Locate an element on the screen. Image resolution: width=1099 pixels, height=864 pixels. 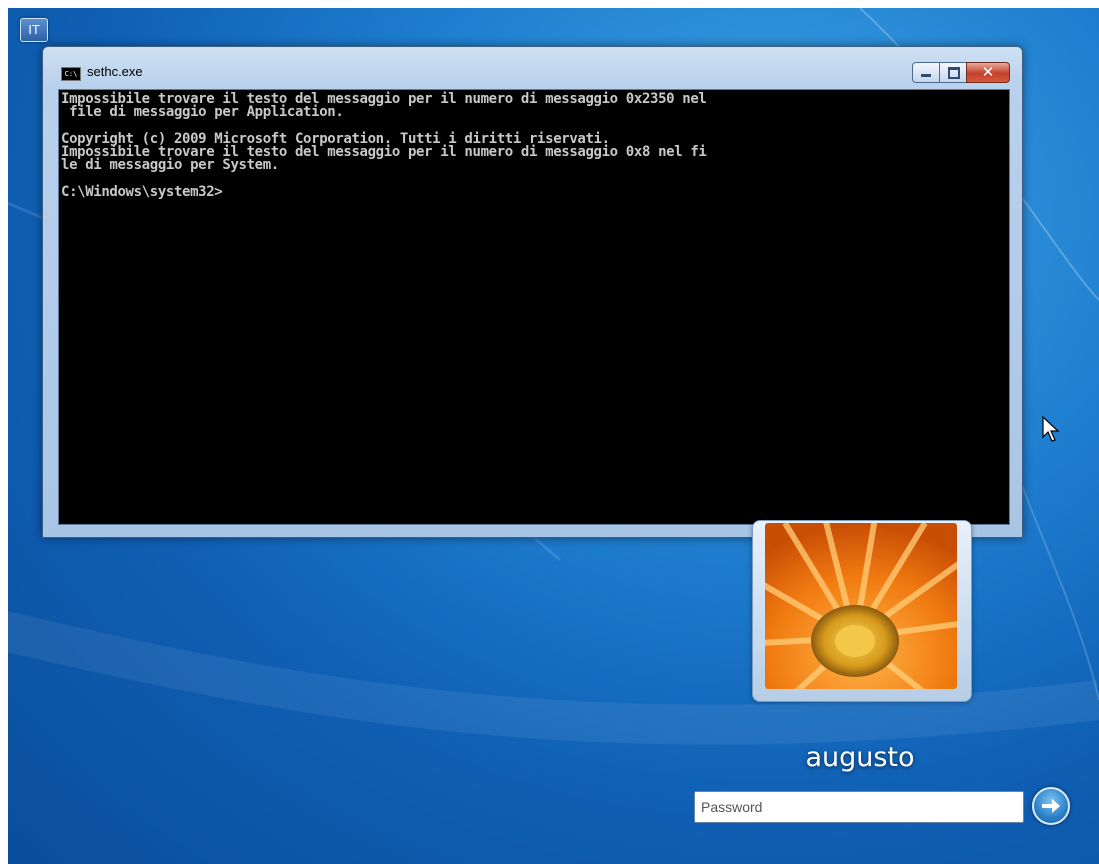
minimize-button is located at coordinates (926, 72).